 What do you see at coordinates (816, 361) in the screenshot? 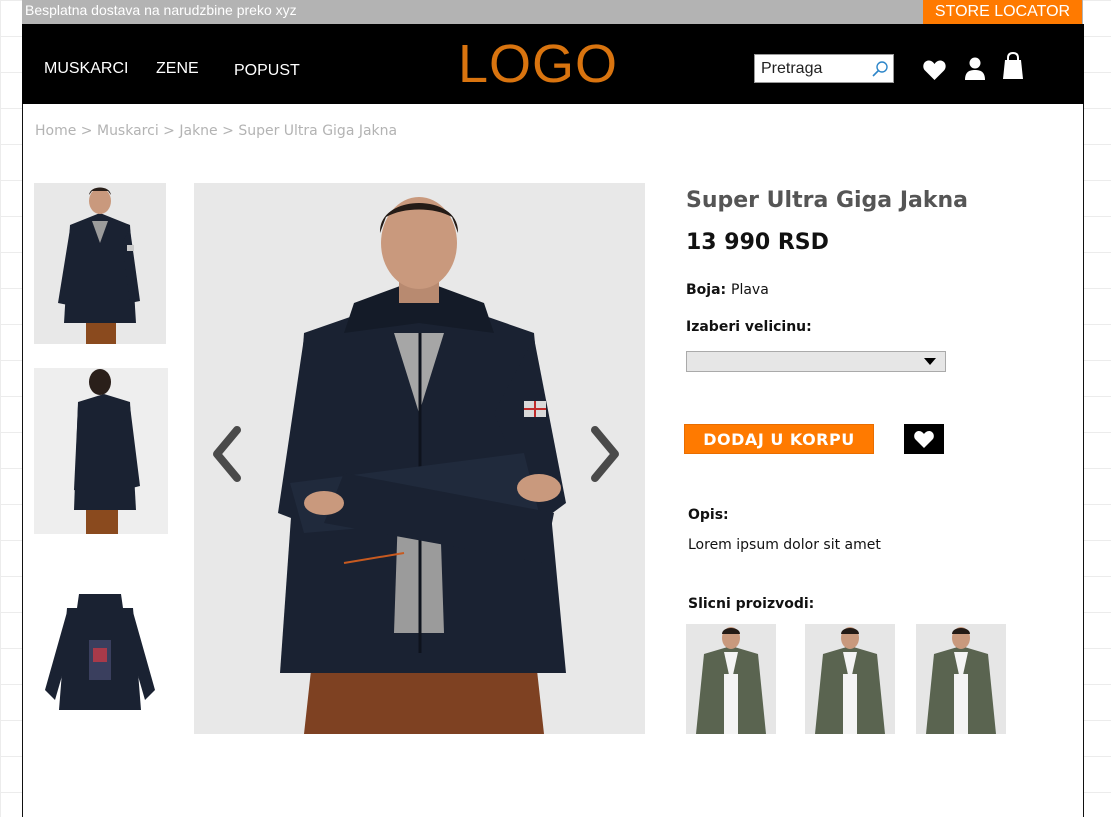
I see `size-select` at bounding box center [816, 361].